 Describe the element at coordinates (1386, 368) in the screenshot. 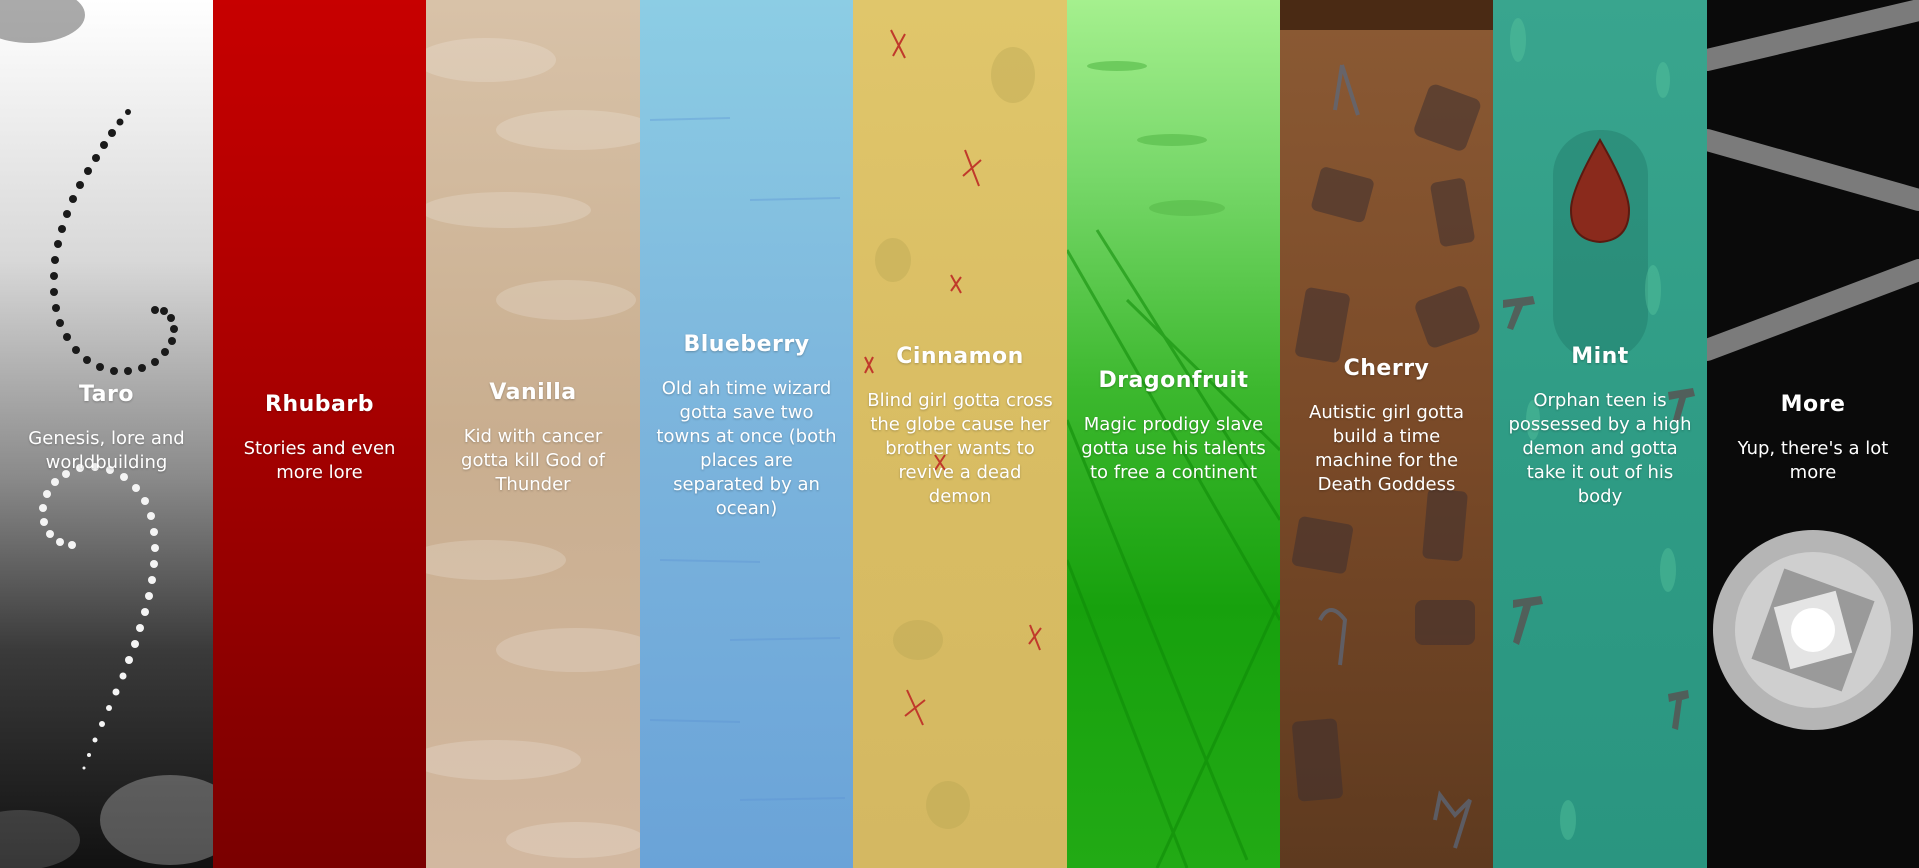

I see `panel-title: Cherry` at that location.